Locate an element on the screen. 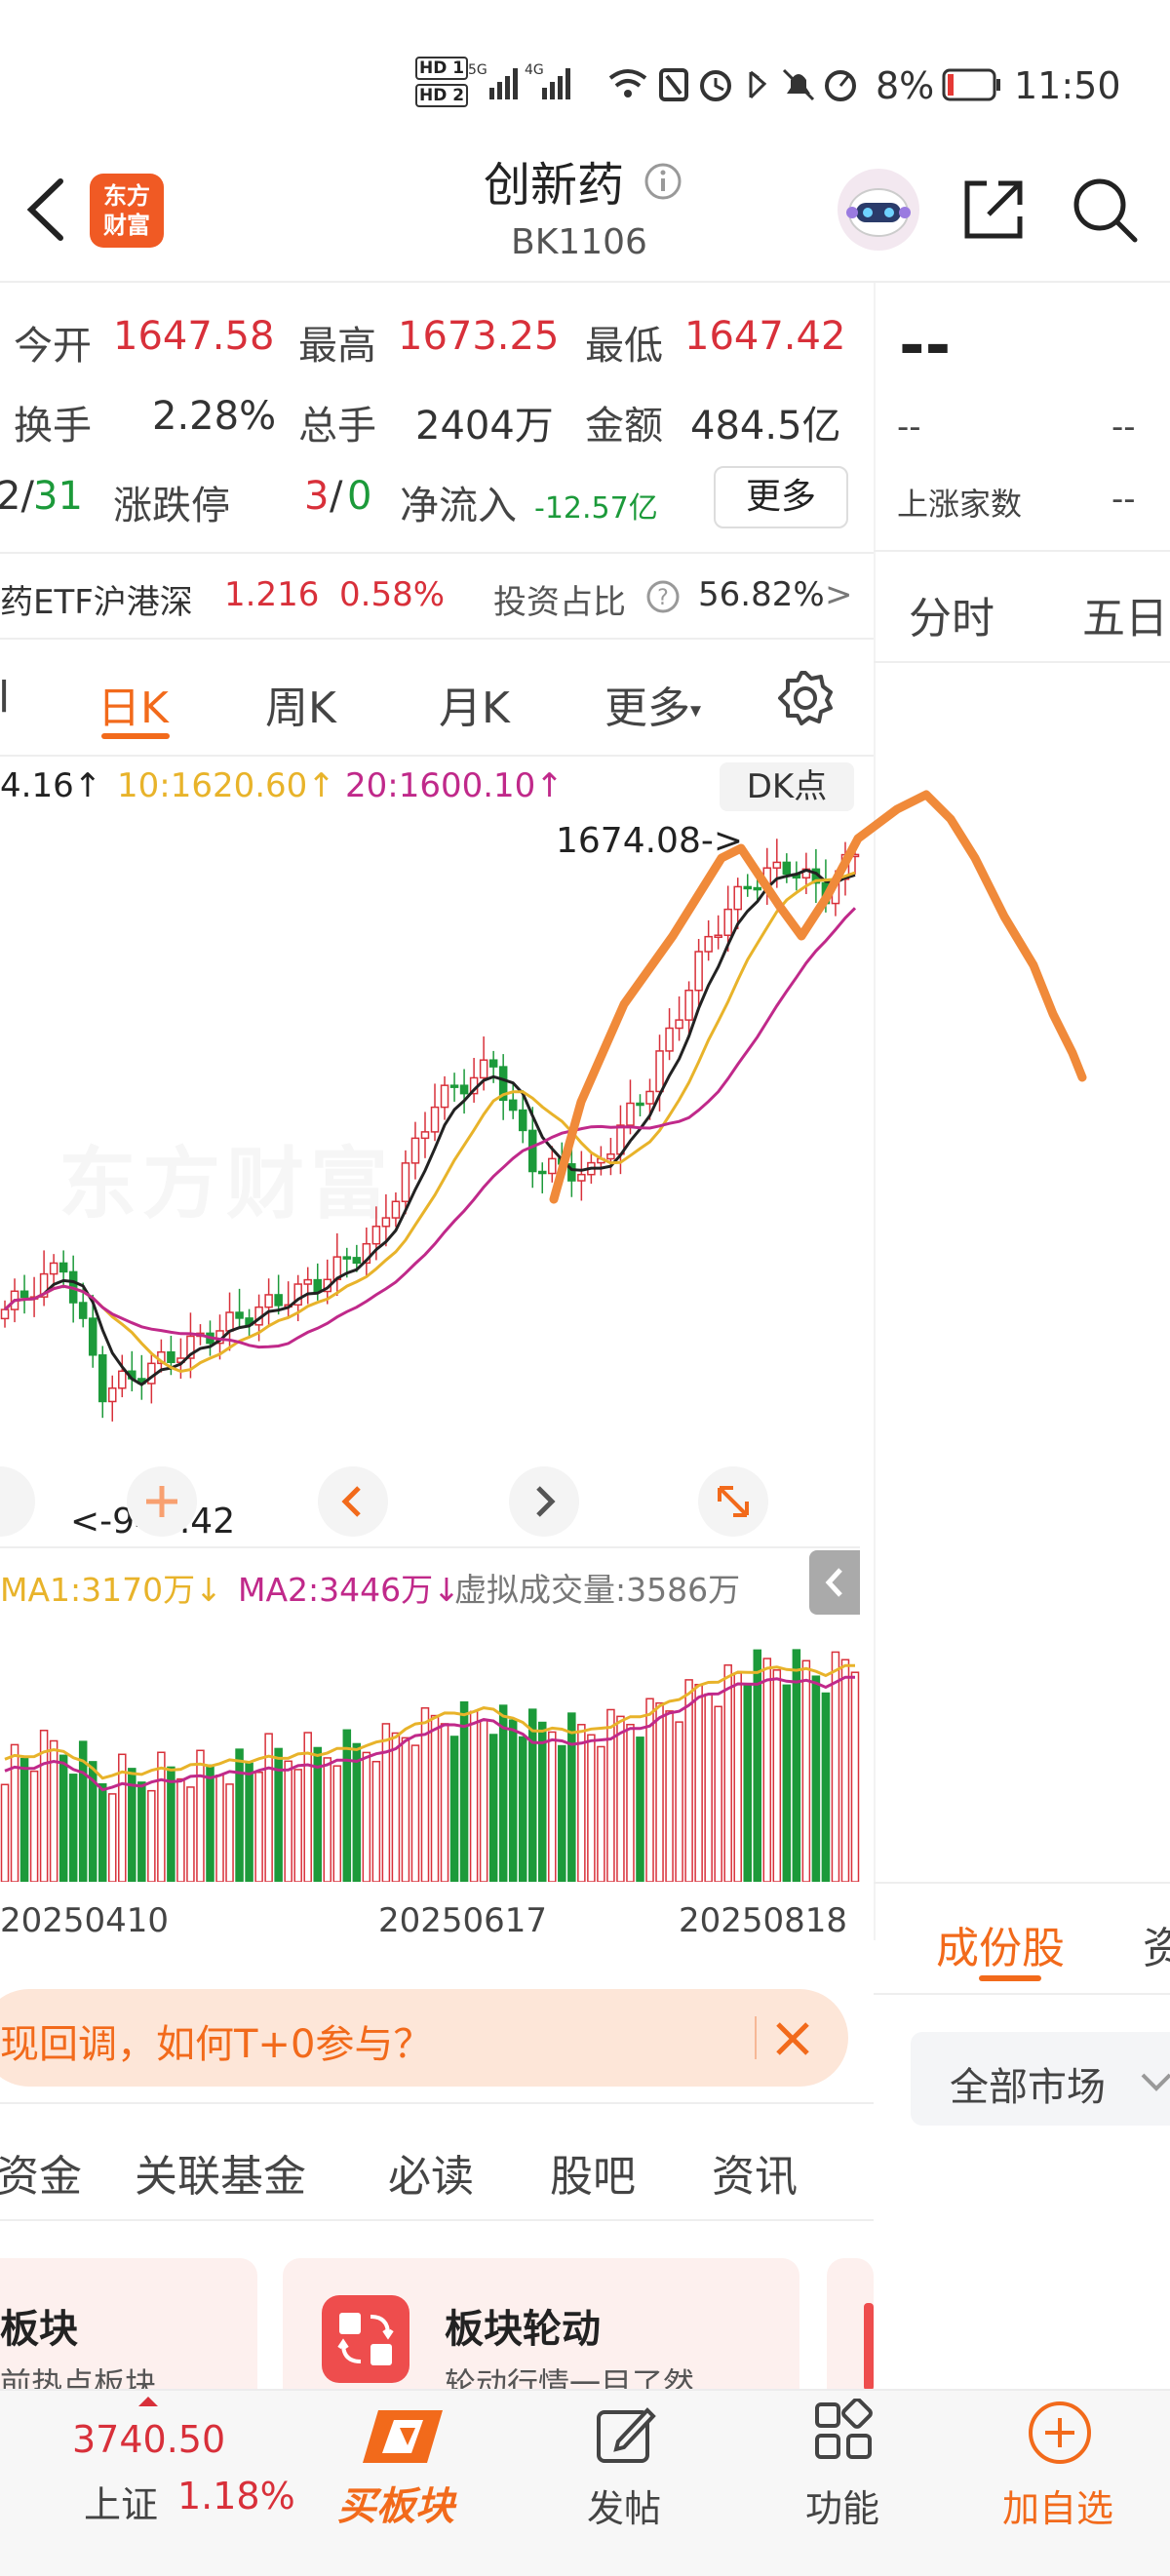  collapse-button is located at coordinates (834, 1582).